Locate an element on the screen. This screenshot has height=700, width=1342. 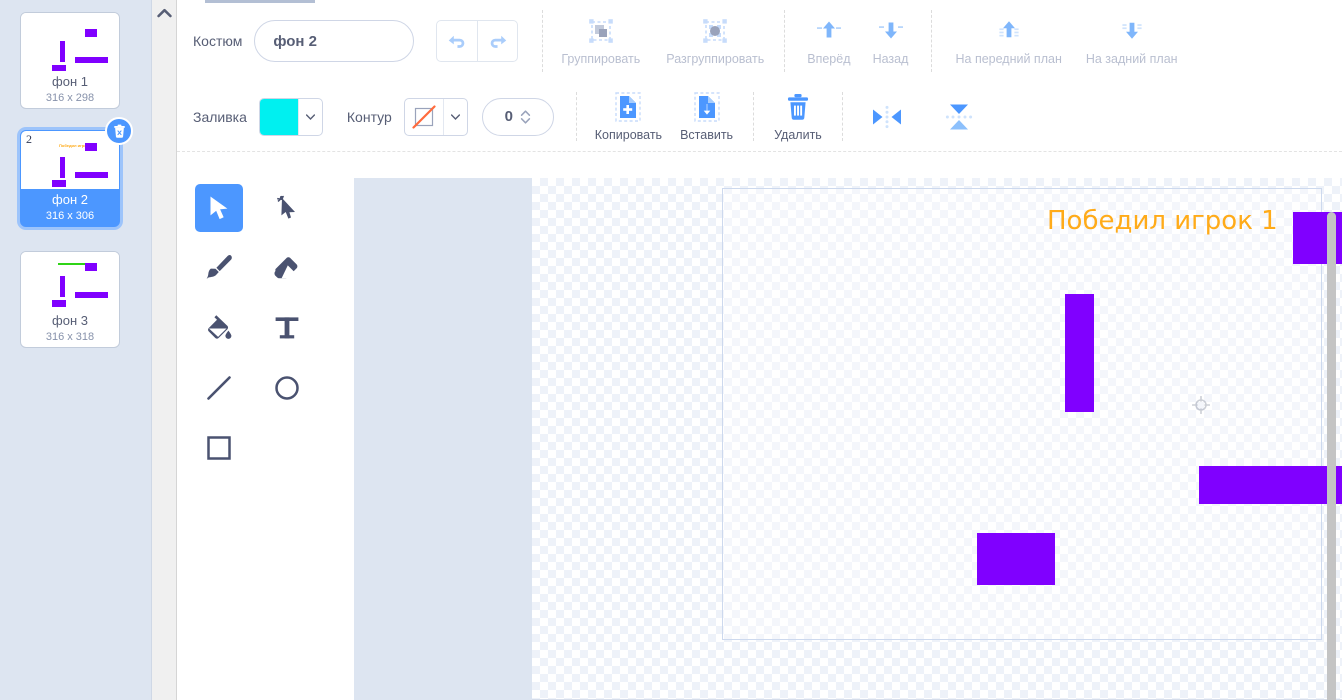
circle-icon is located at coordinates (287, 388).